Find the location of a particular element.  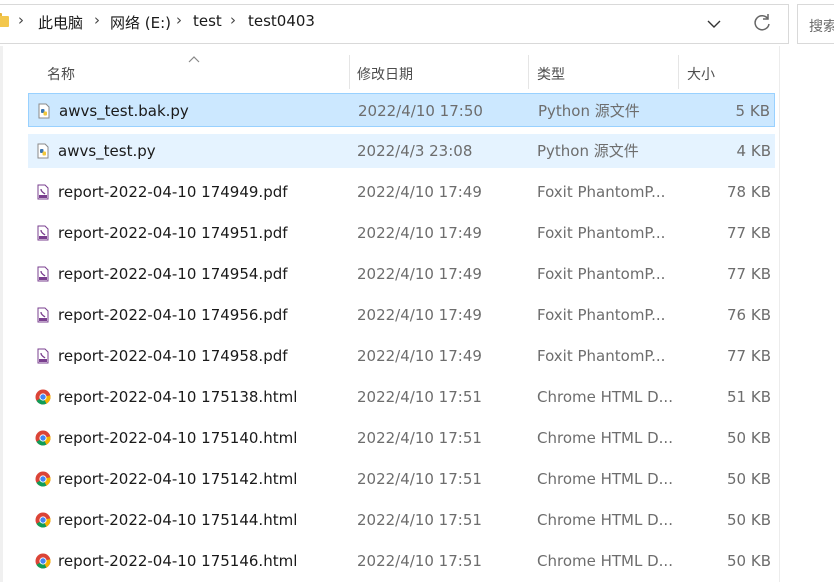

breadcrumb-network-drive: 网络 (E:) is located at coordinates (140, 22).